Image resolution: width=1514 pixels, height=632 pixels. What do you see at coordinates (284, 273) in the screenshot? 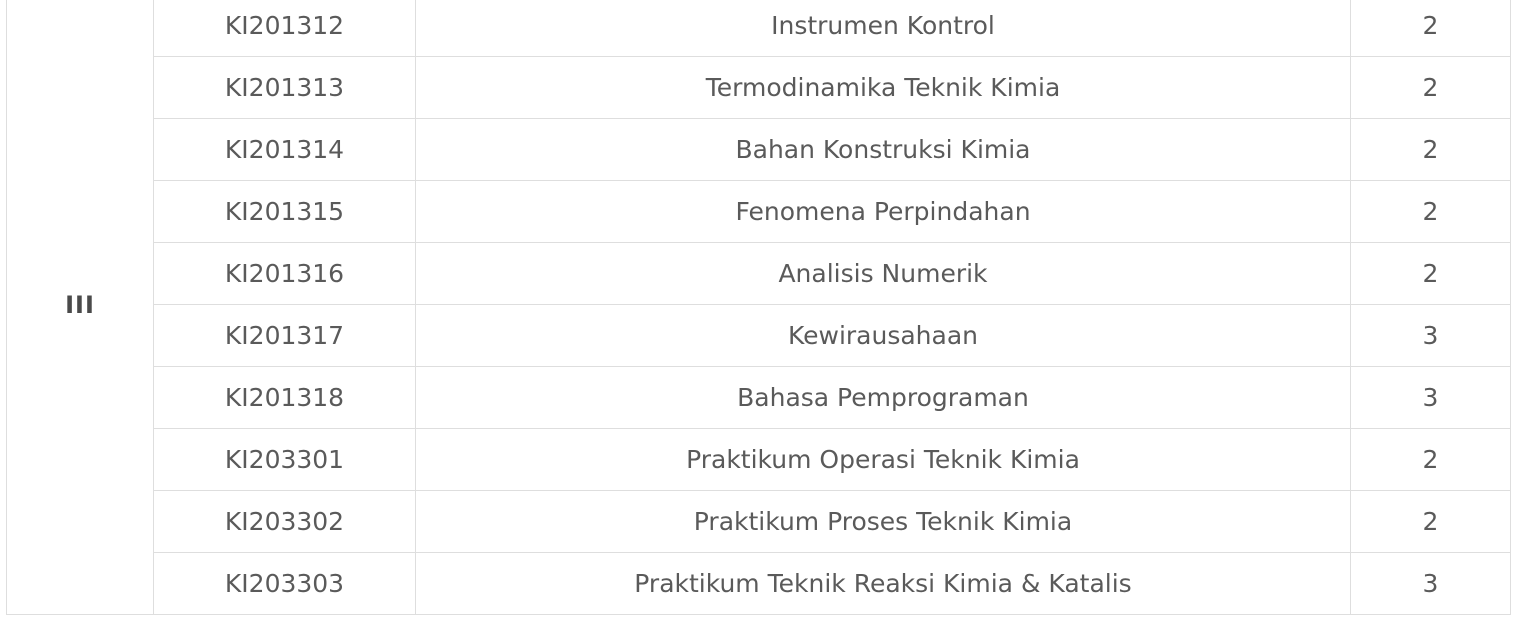
I see `course-code-cell: KI201316` at bounding box center [284, 273].